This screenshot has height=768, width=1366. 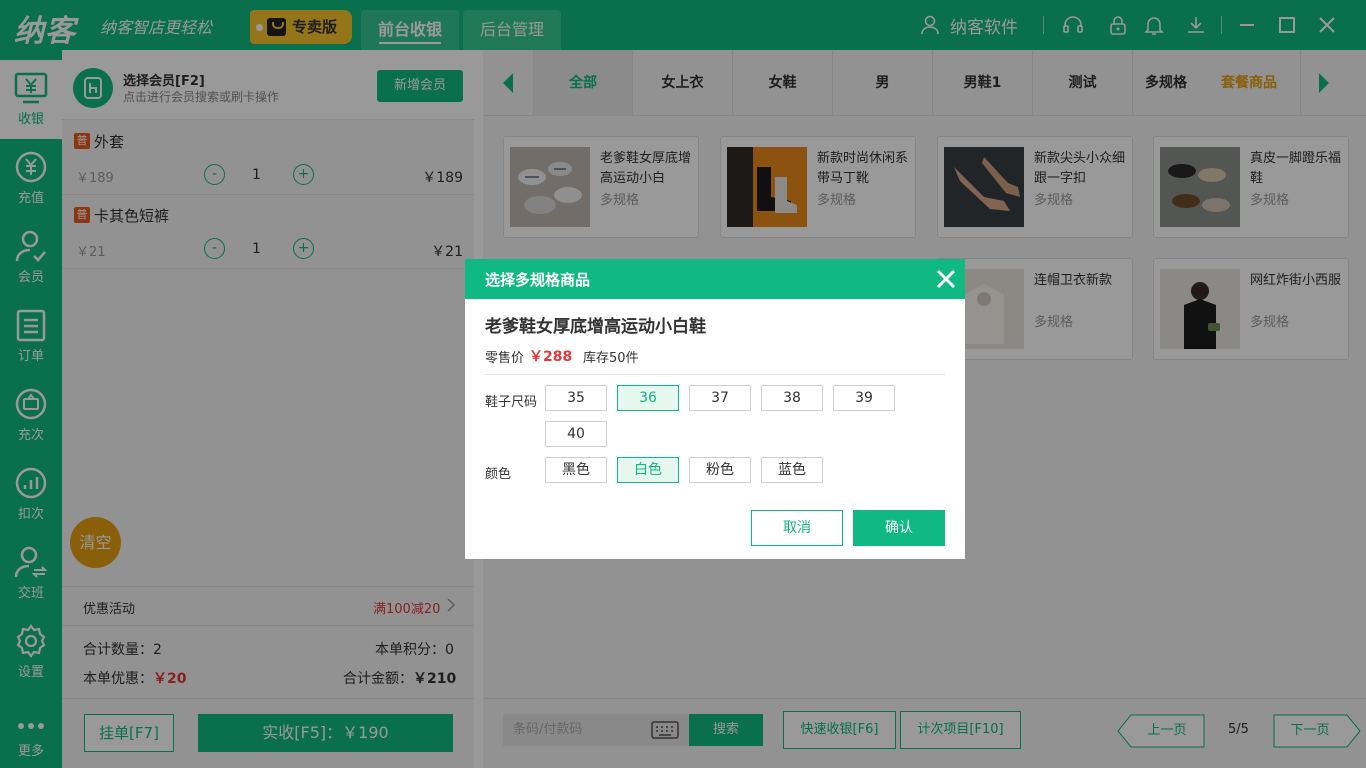 I want to click on color-option: 粉色, so click(x=720, y=470).